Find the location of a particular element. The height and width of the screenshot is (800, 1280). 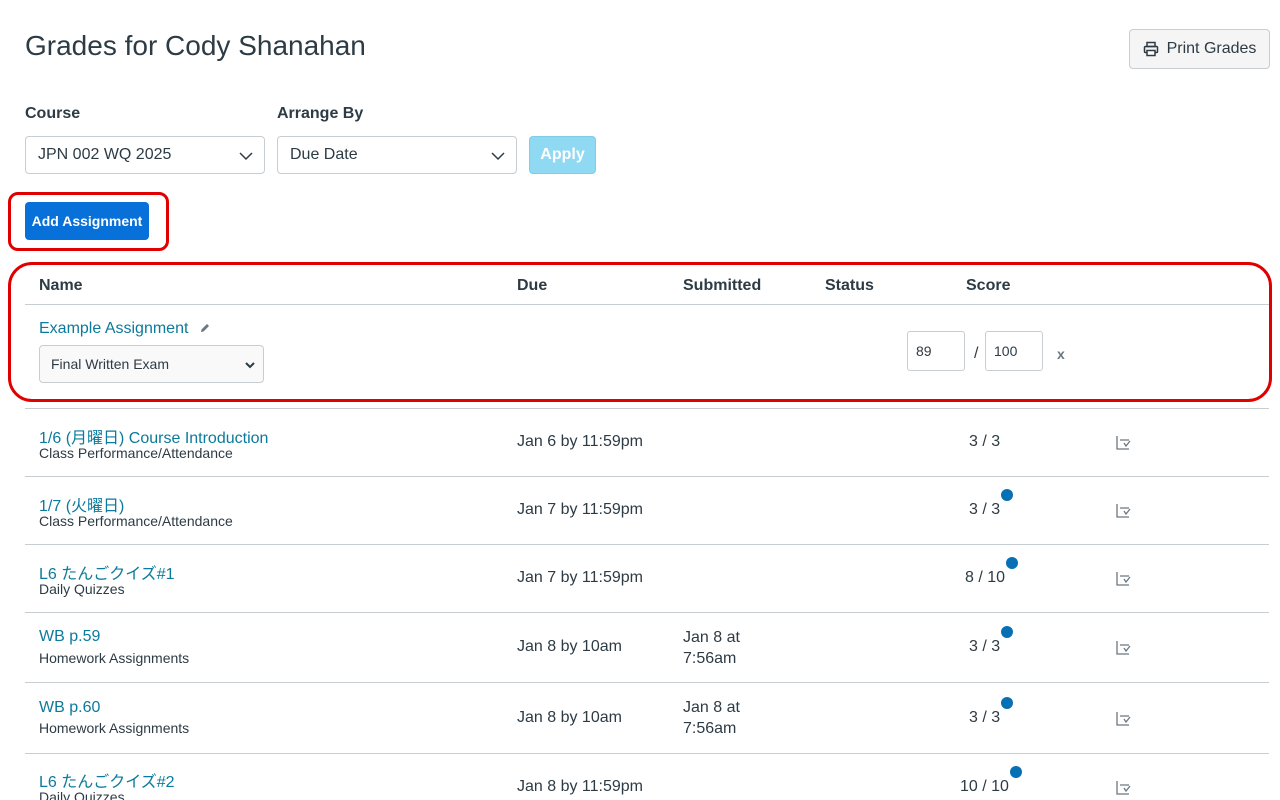

score: 8 / 10 is located at coordinates (985, 577).